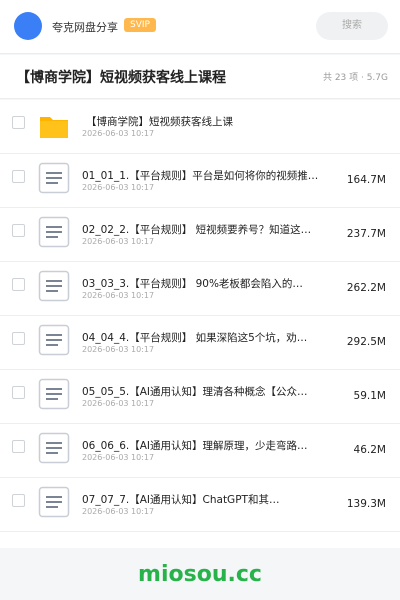  I want to click on file-row: 【博商学院】短视频获客线上课 2026-06-03 10:17, so click(200, 127).